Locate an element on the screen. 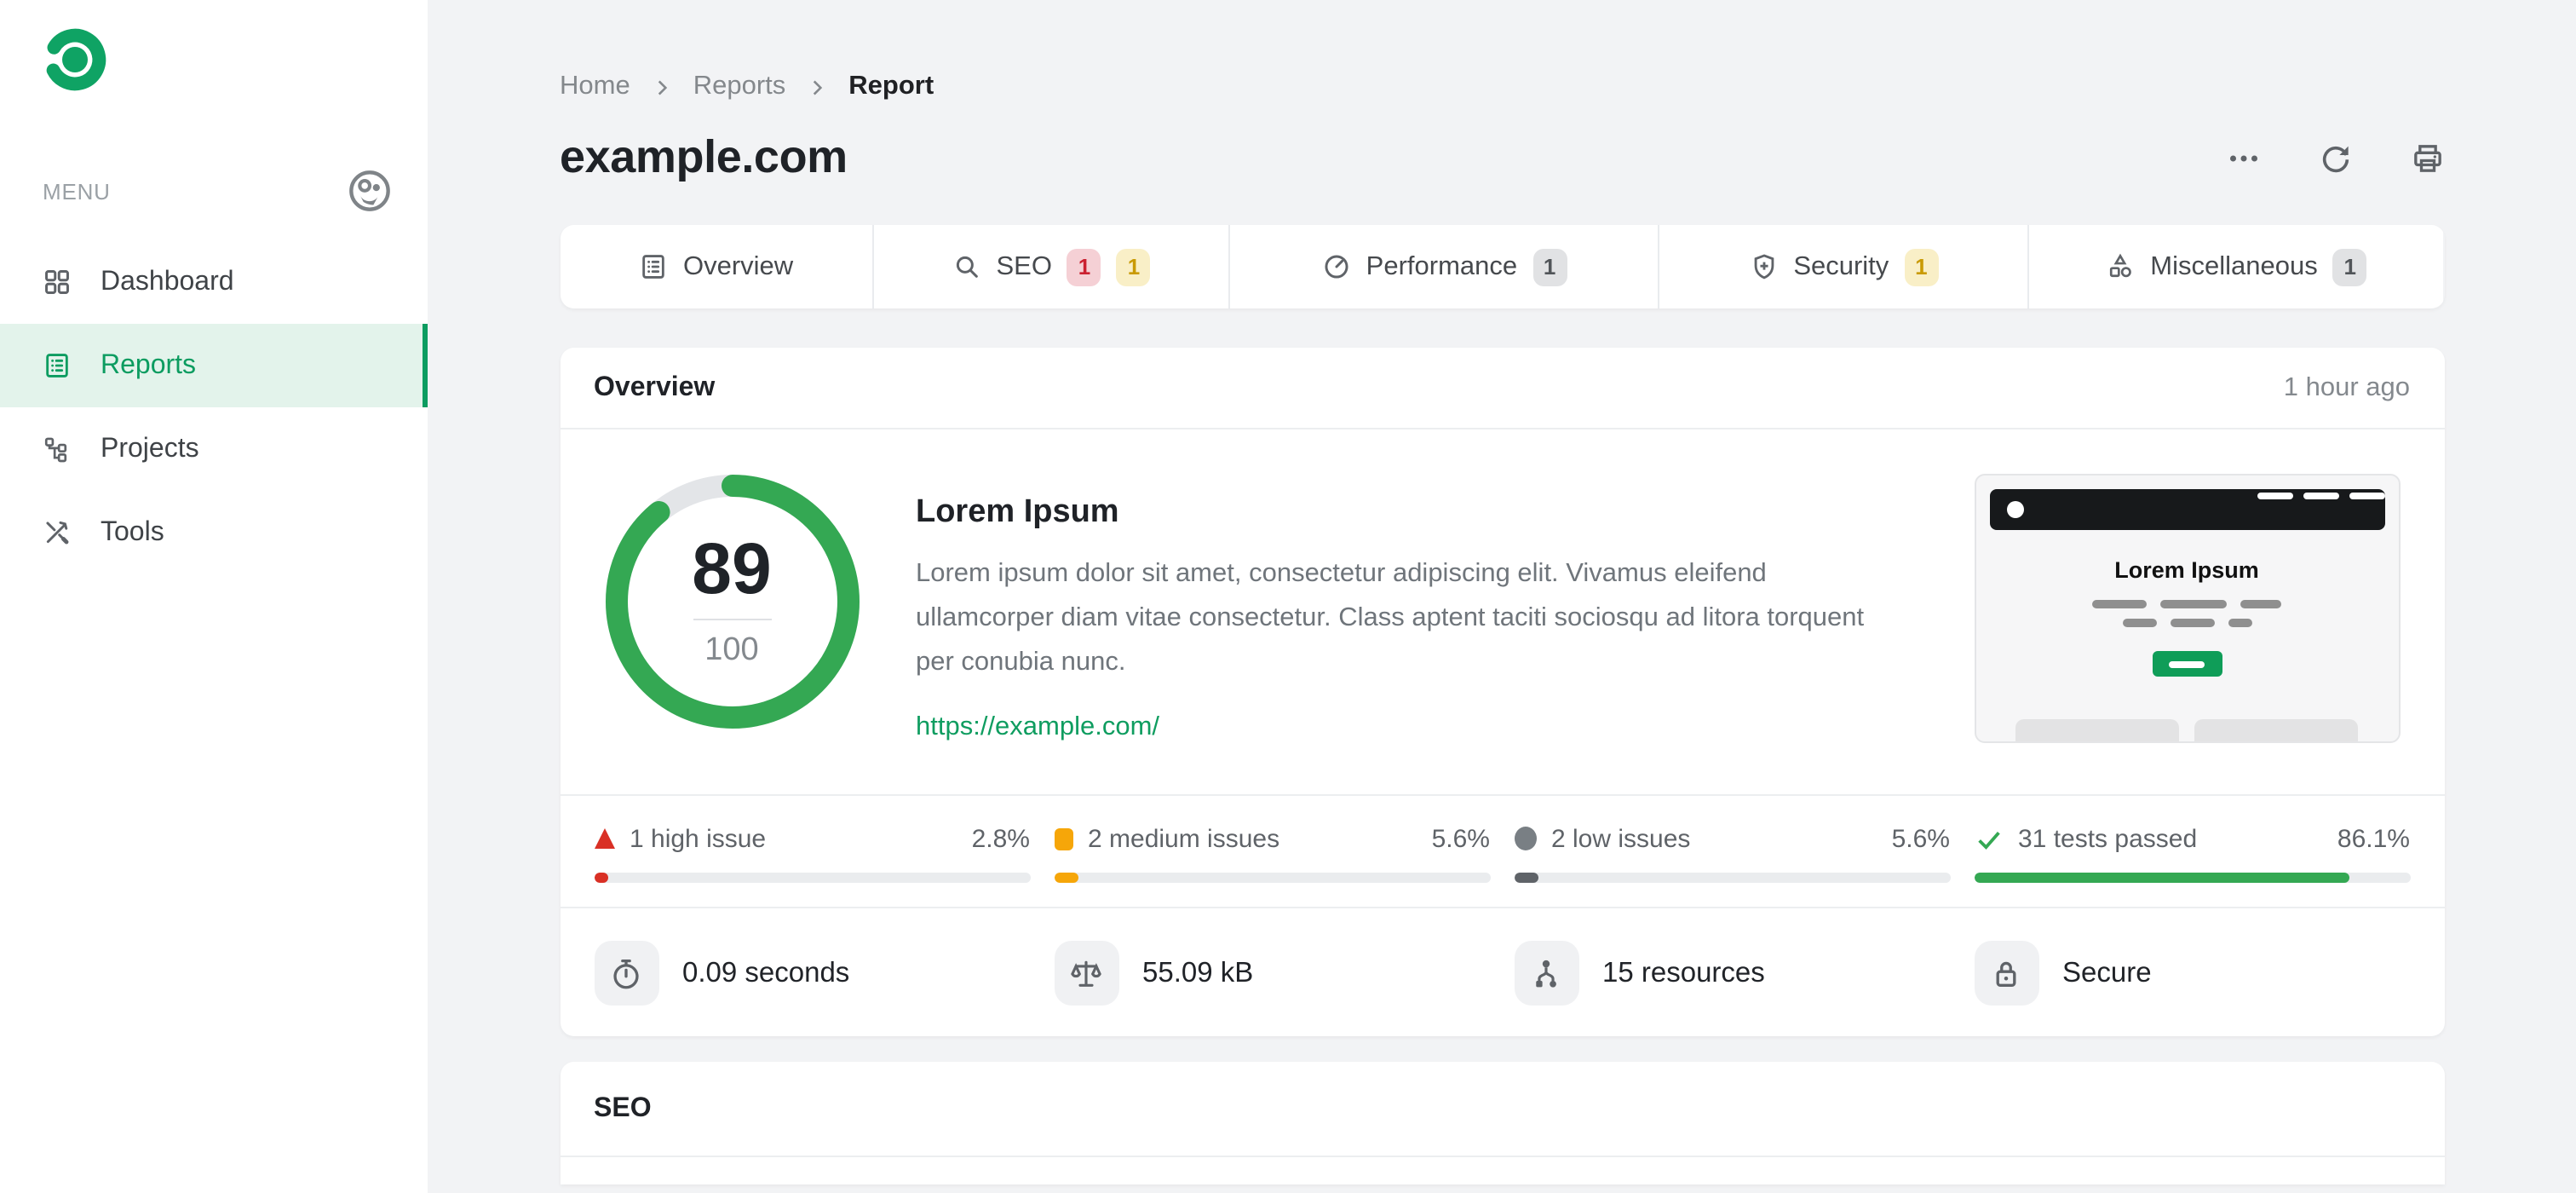  tab-seo: SEO 1 1 is located at coordinates (1051, 266).